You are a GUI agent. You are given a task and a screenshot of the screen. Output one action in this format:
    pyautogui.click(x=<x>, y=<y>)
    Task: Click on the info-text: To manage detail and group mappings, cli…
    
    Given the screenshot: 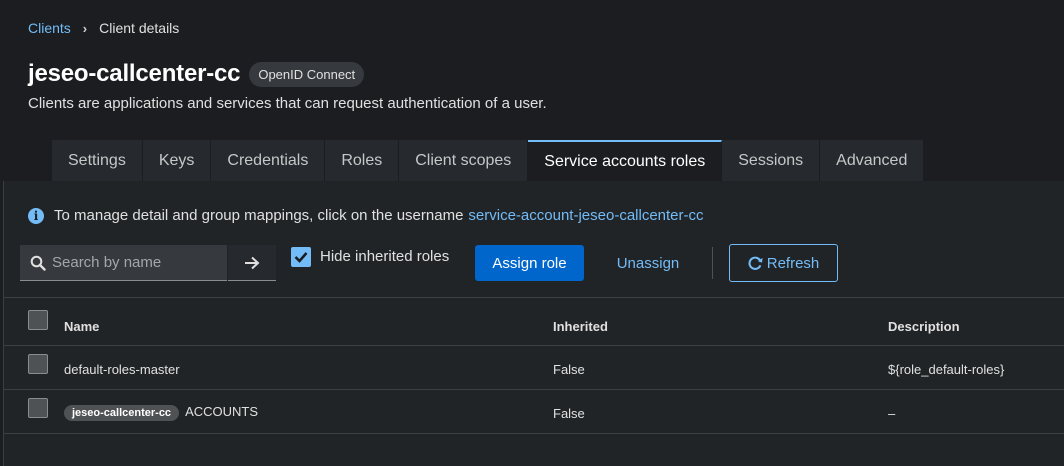 What is the action you would take?
    pyautogui.click(x=259, y=215)
    